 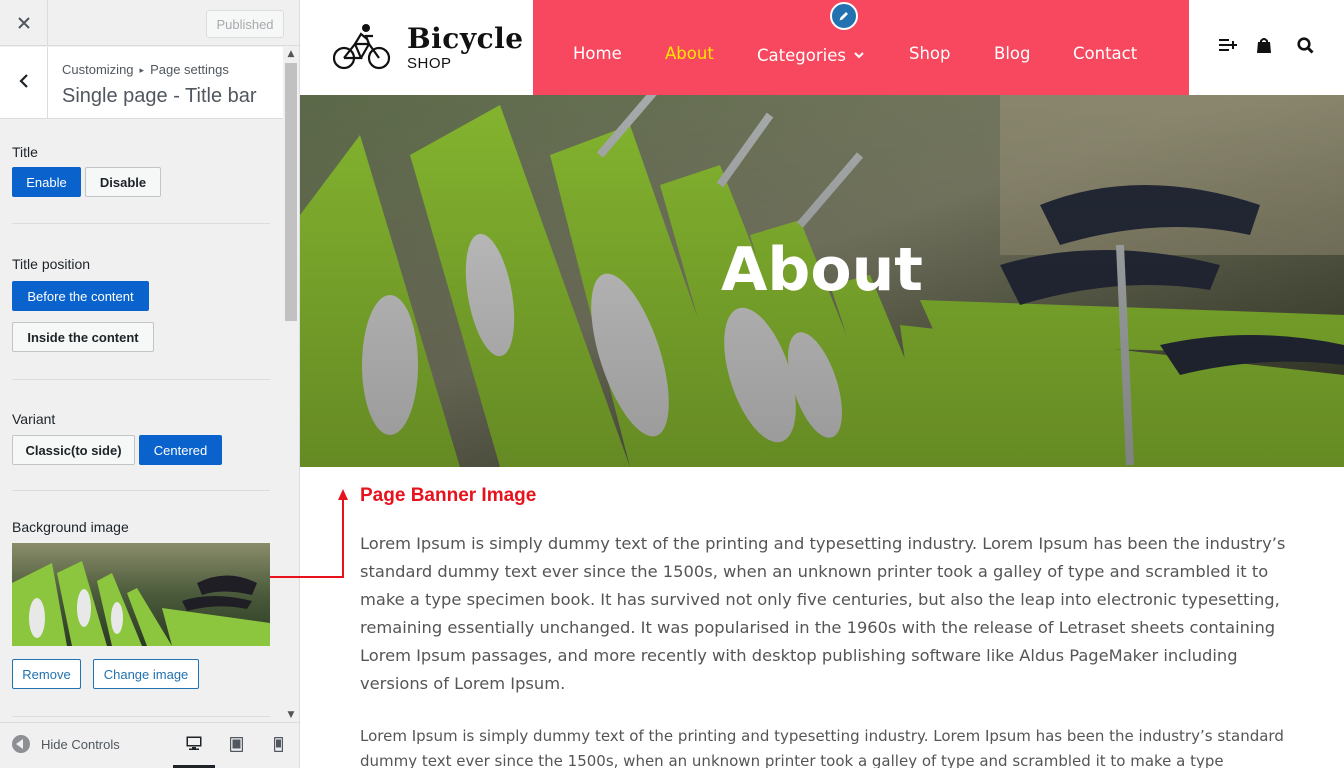 What do you see at coordinates (189, 69) in the screenshot?
I see `breadcrumb-section: Page settings` at bounding box center [189, 69].